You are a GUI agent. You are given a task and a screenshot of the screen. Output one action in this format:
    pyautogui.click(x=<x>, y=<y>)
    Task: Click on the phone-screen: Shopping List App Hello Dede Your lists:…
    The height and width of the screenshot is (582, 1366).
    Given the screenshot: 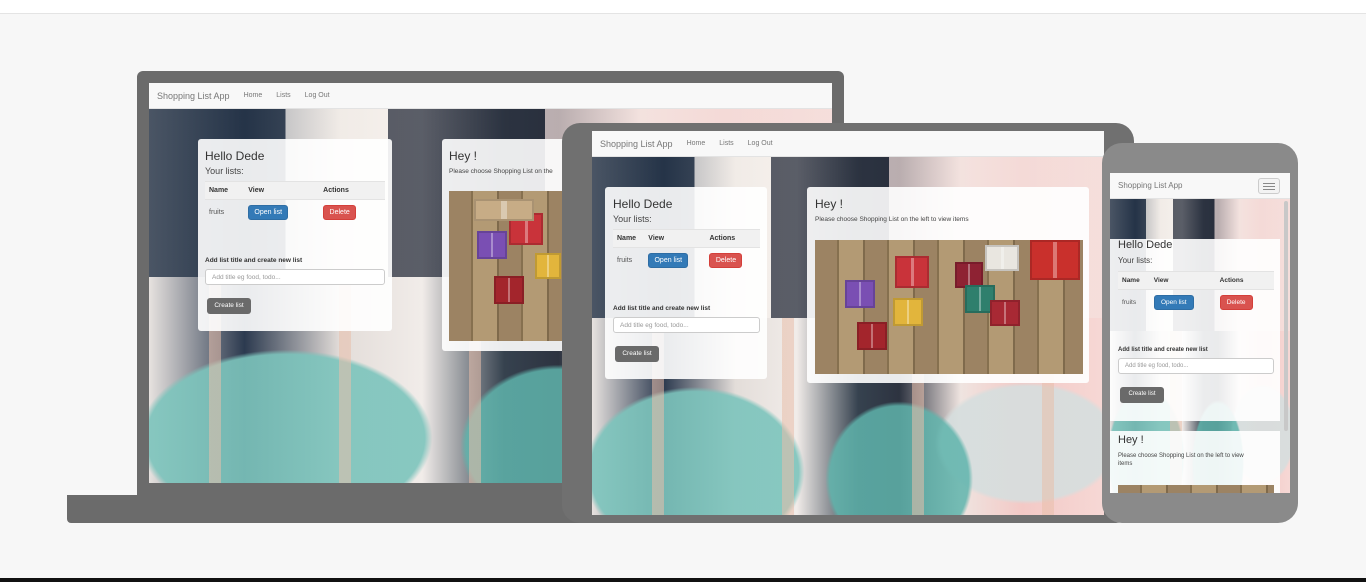 What is the action you would take?
    pyautogui.click(x=1200, y=333)
    